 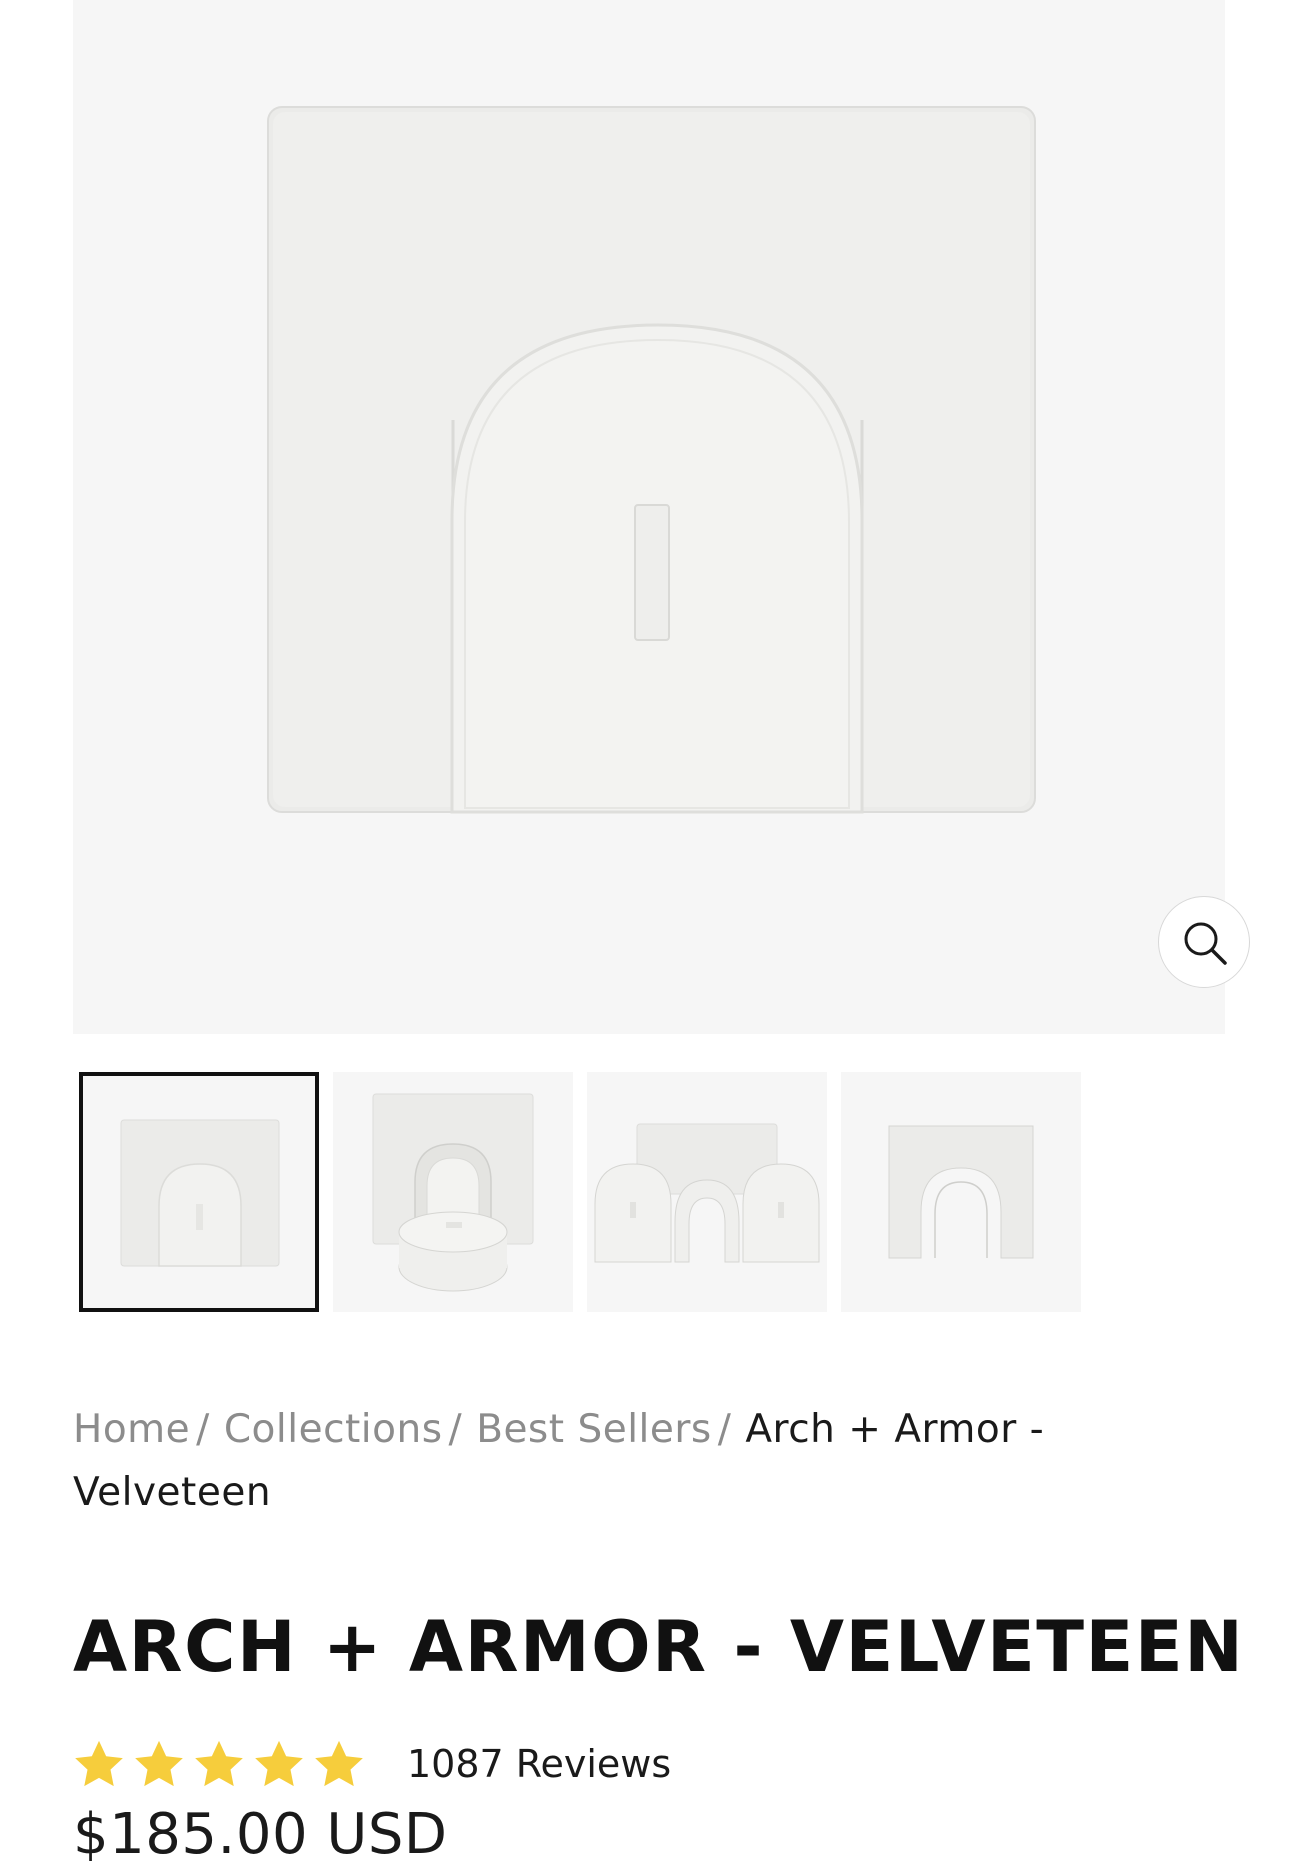 I want to click on breadcrumb-best-sellers: Best Sellers, so click(x=594, y=1429).